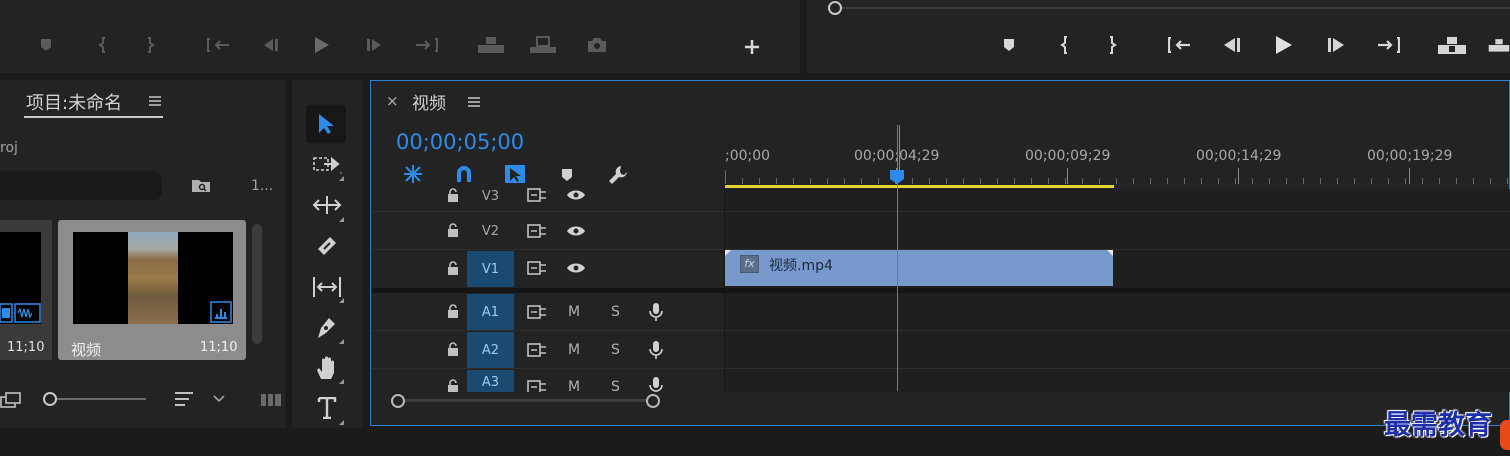 The height and width of the screenshot is (456, 1510). What do you see at coordinates (749, 264) in the screenshot?
I see `fx-badge: fx` at bounding box center [749, 264].